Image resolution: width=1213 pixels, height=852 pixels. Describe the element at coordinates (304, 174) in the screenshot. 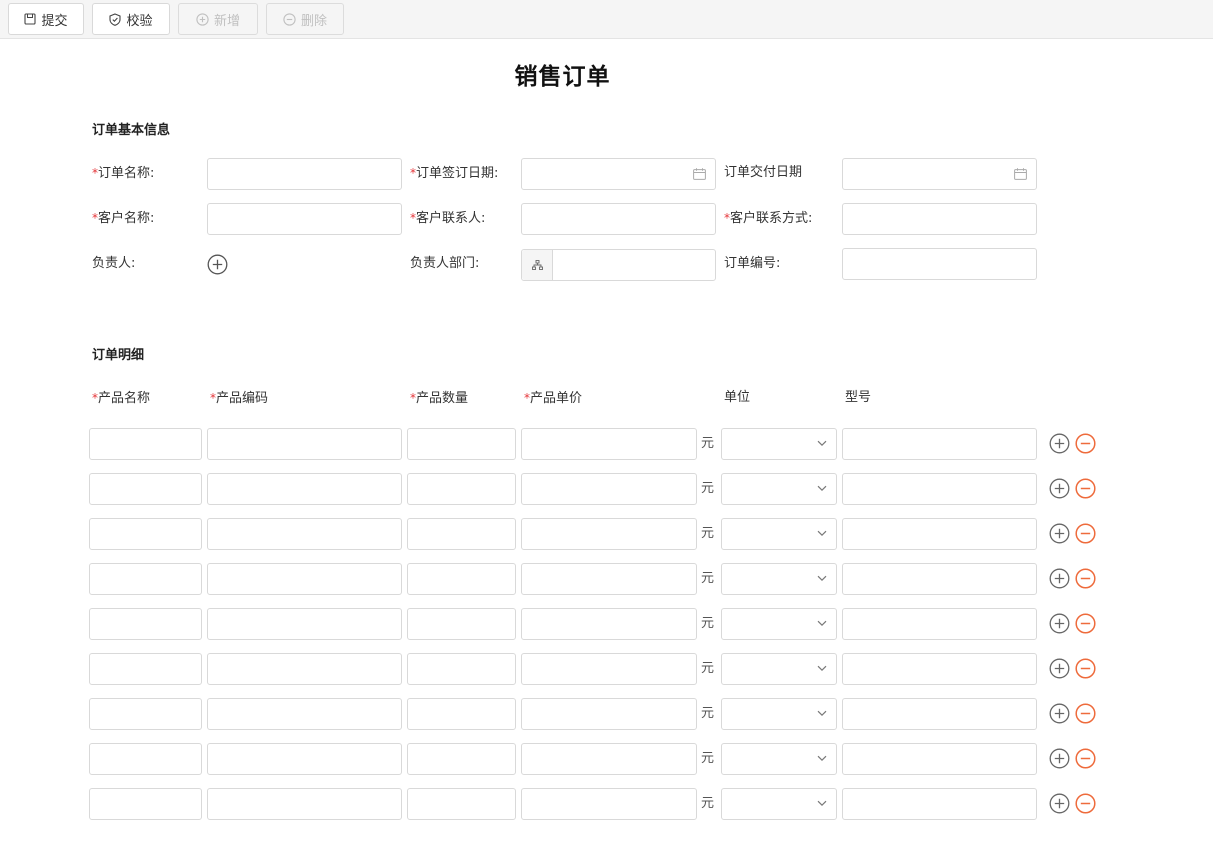

I see `order-name-input` at that location.